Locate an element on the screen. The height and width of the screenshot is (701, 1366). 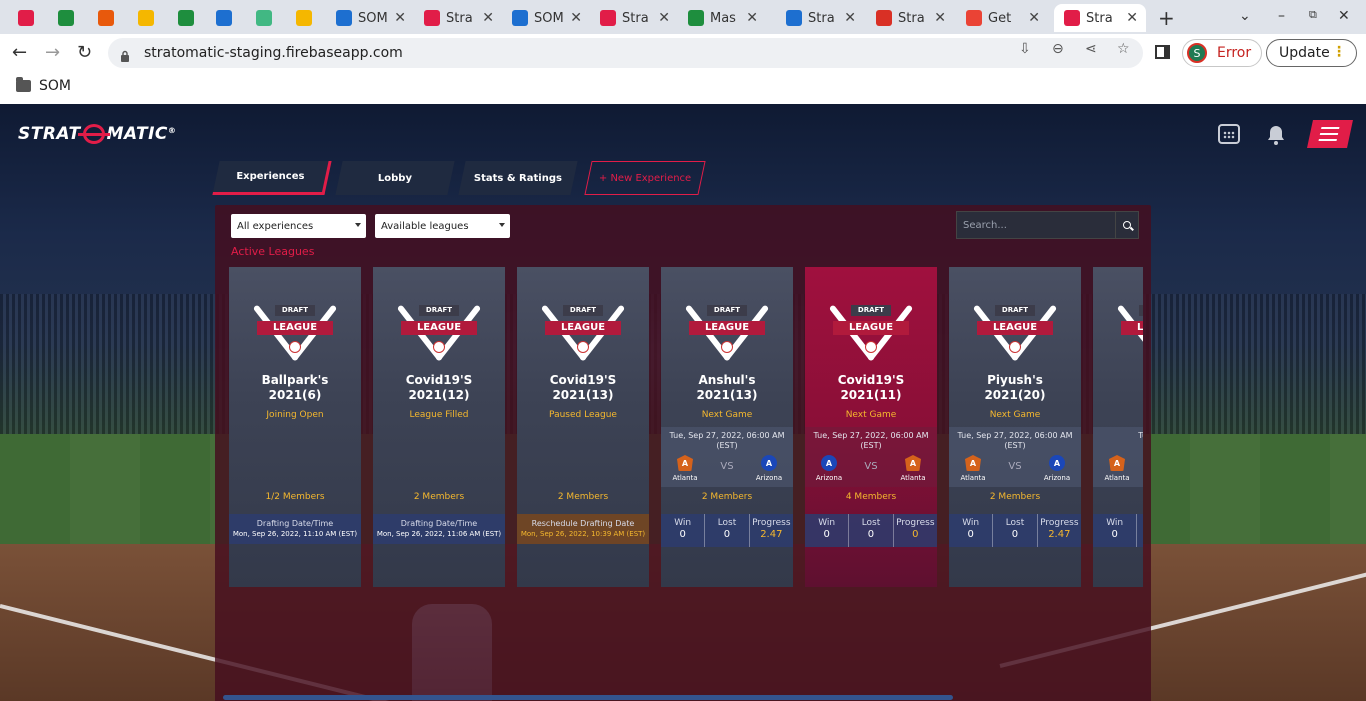
browser-tab: Mas ✕ is located at coordinates (722, 18).